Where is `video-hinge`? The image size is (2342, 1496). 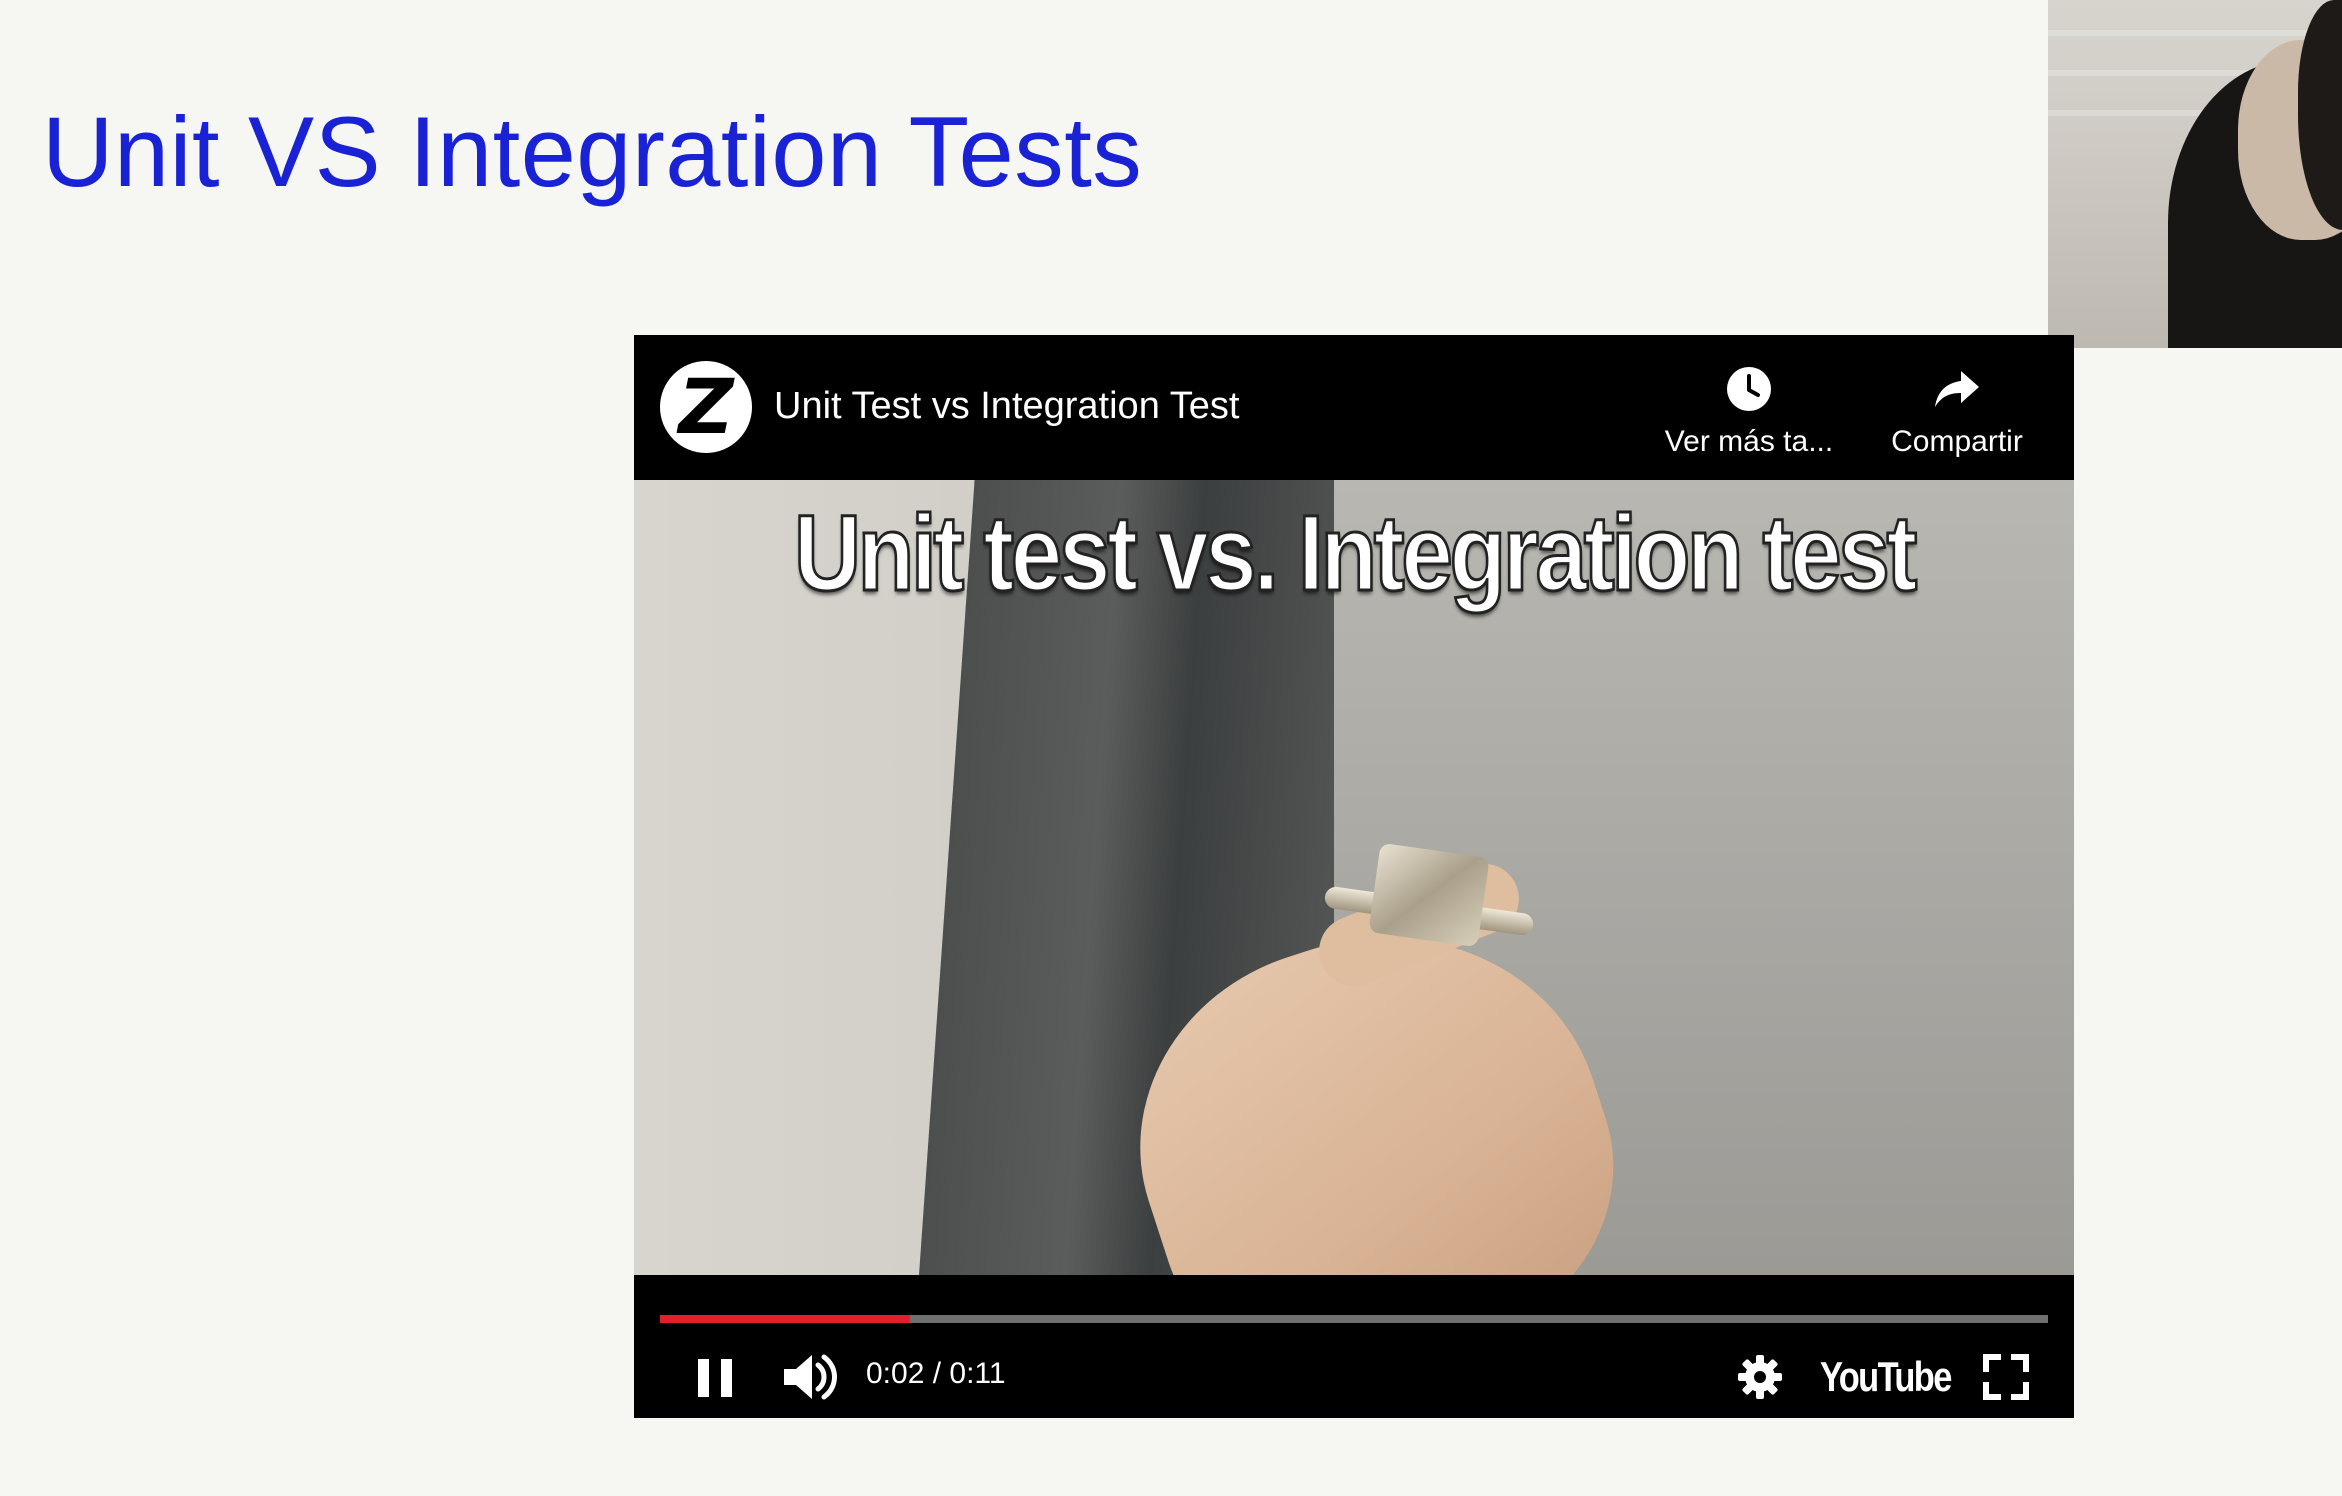
video-hinge is located at coordinates (1429, 895).